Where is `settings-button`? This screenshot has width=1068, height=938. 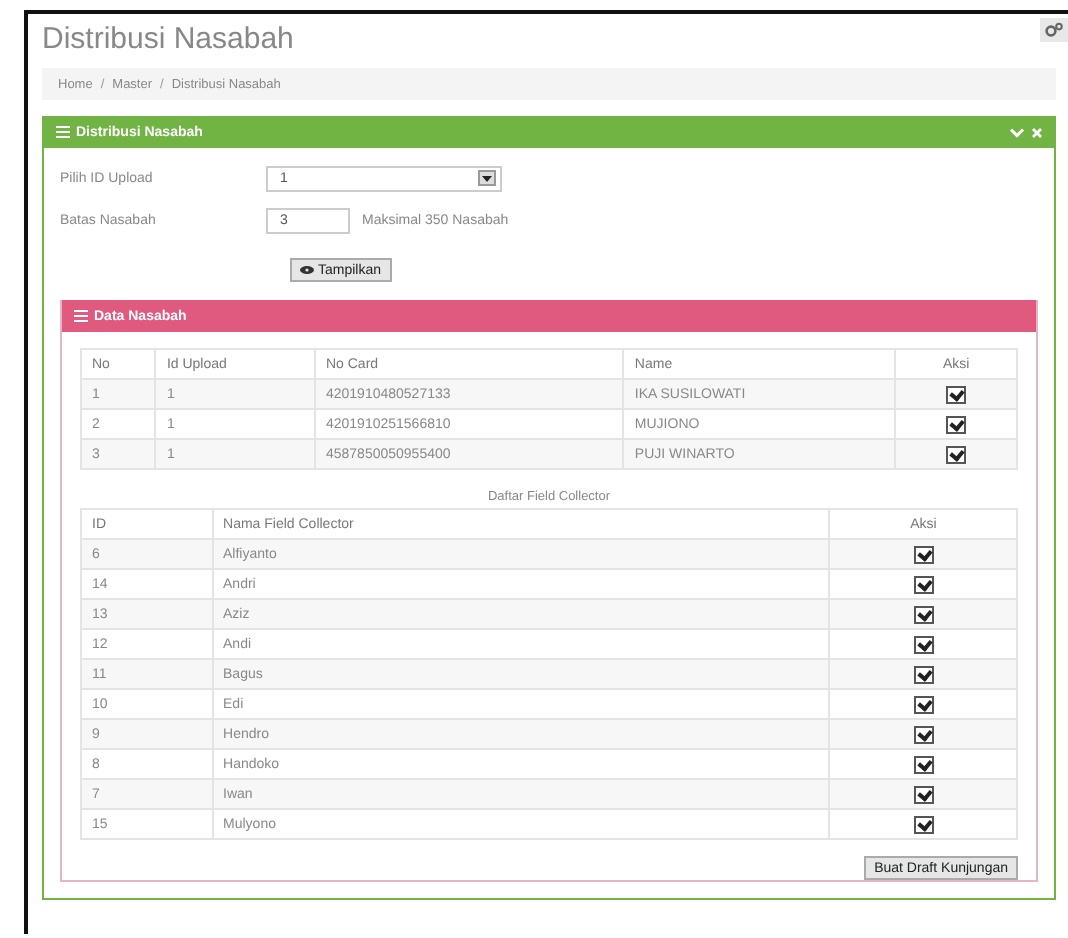 settings-button is located at coordinates (1054, 30).